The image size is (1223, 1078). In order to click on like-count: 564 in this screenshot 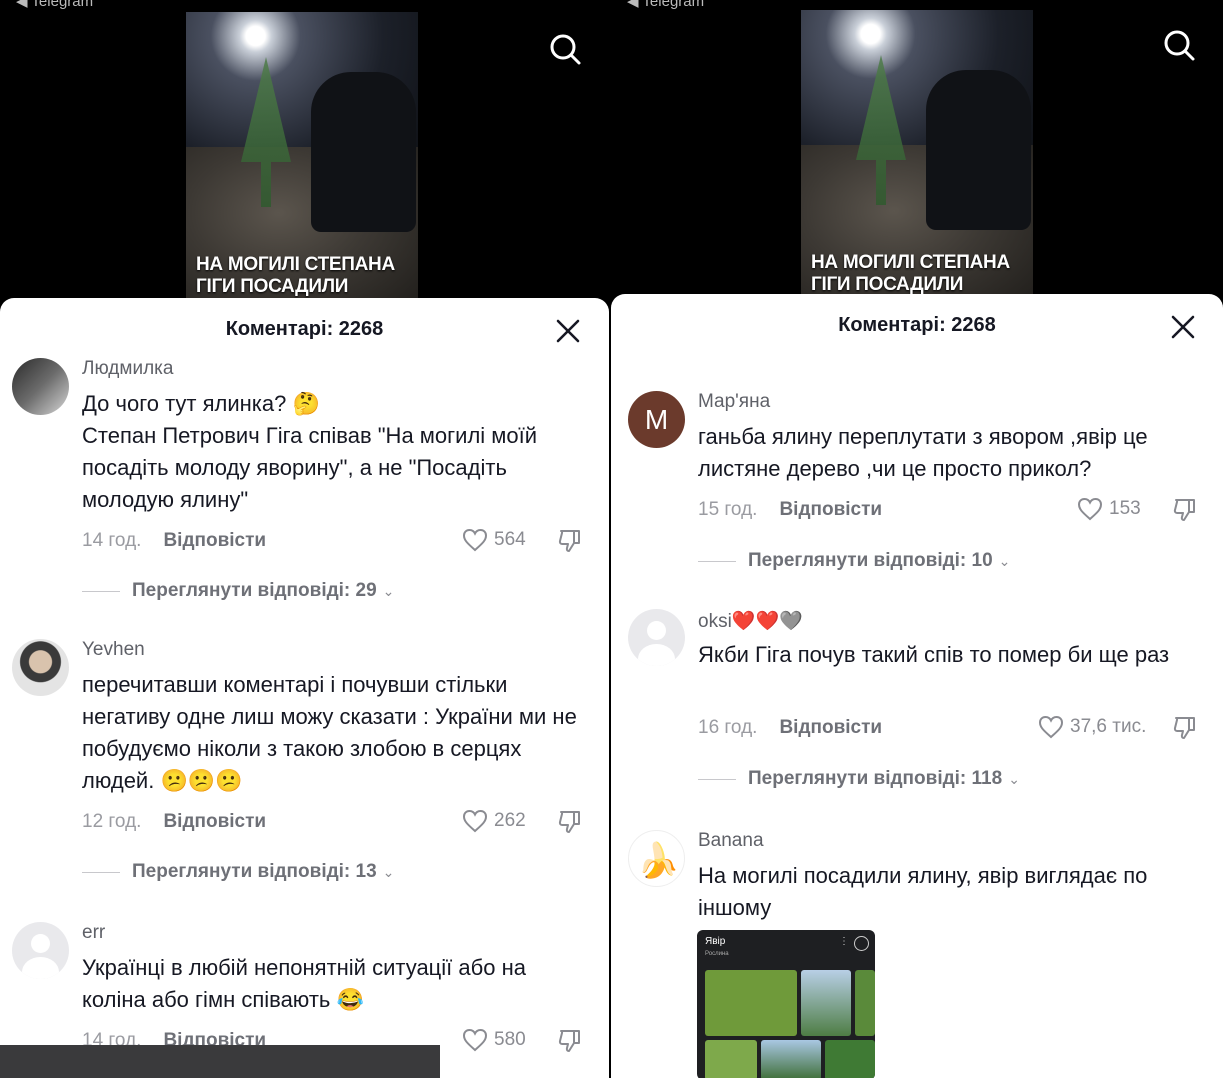, I will do `click(510, 539)`.